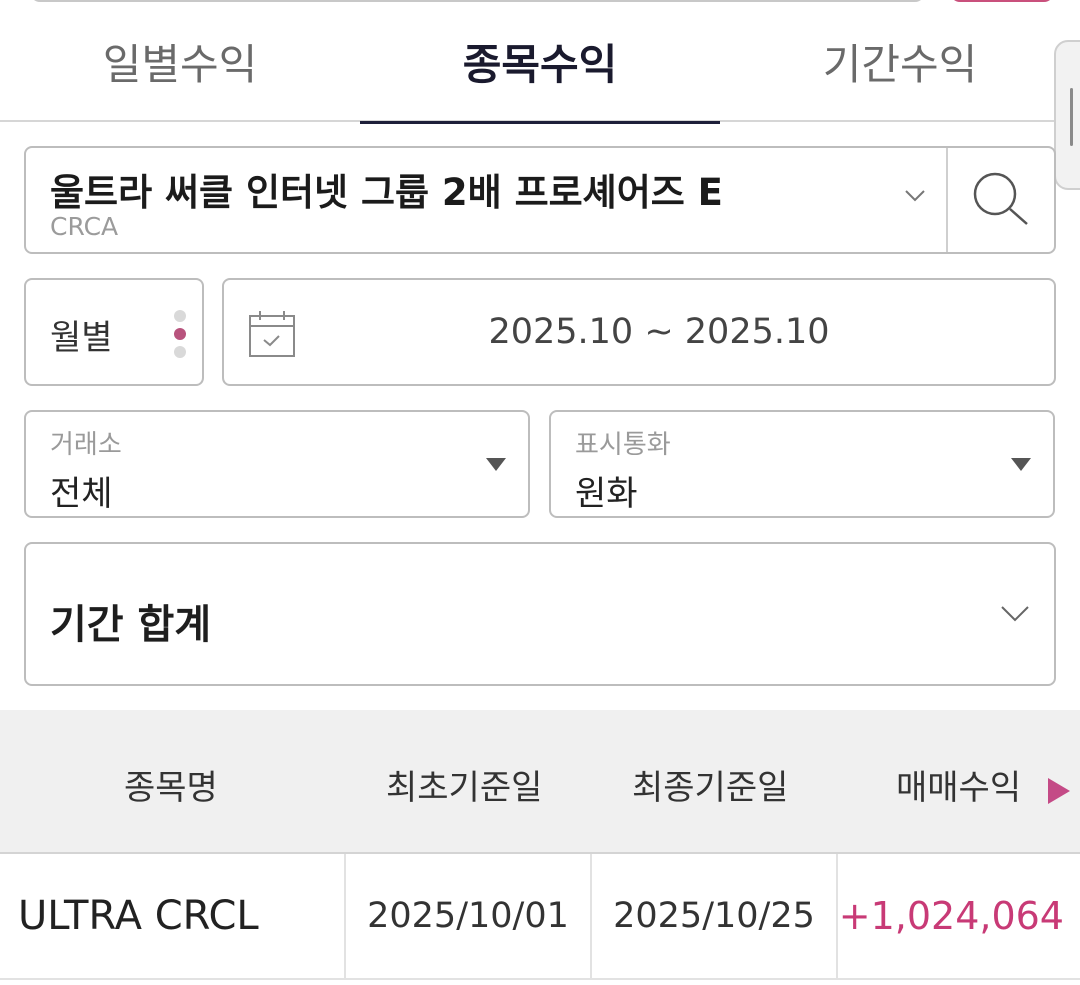 This screenshot has width=1080, height=985. Describe the element at coordinates (1071, 117) in the screenshot. I see `handle-grip-icon` at that location.